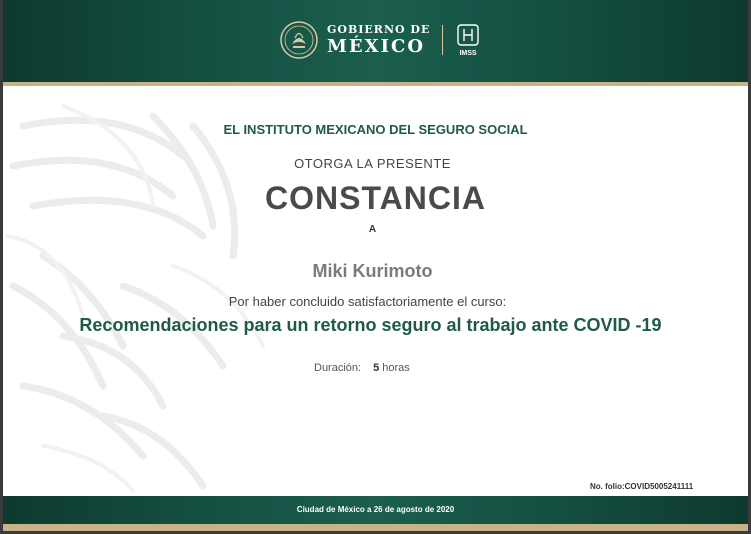  I want to click on gobierno-de-mexico-wordmark: GOBIERNO DE MÉXICO, so click(378, 40).